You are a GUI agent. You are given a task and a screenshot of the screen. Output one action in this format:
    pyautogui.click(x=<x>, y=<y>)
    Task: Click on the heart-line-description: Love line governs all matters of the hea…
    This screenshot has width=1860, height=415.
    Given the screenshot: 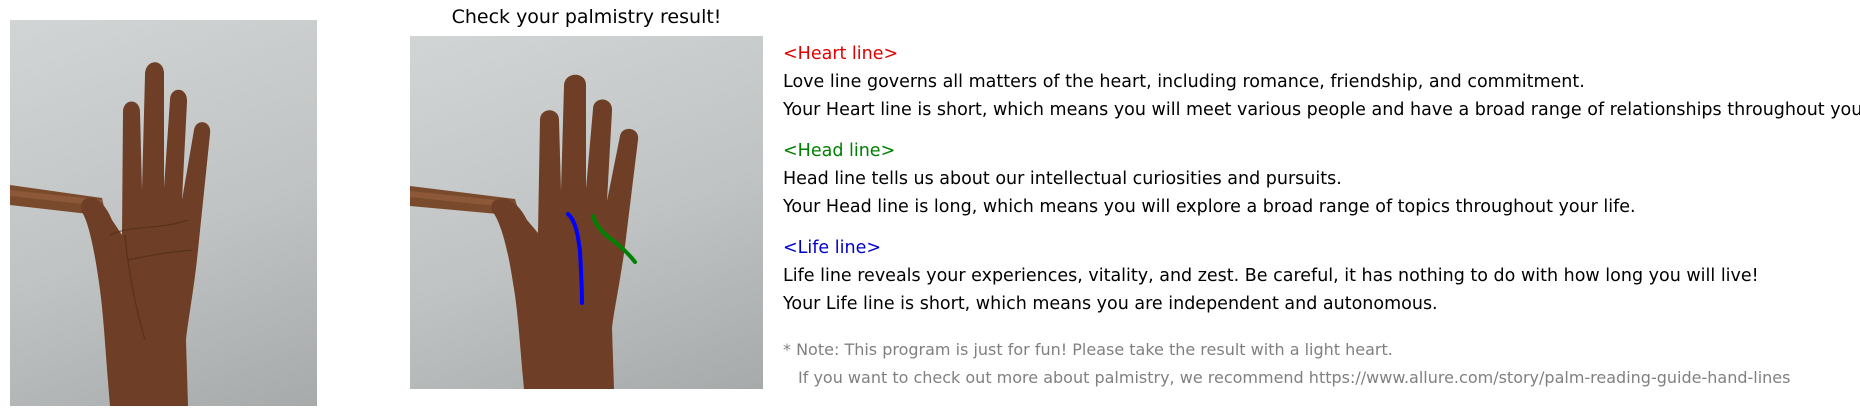 What is the action you would take?
    pyautogui.click(x=1184, y=82)
    